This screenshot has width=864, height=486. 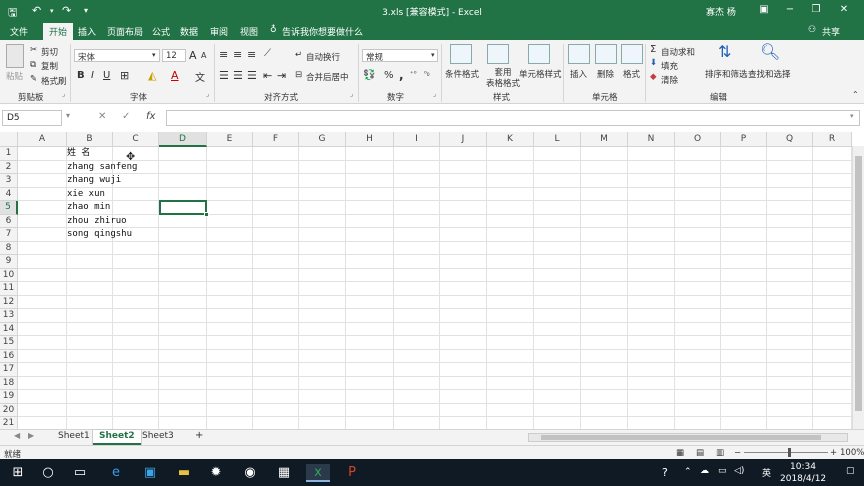 What do you see at coordinates (9, 343) in the screenshot?
I see `row-header-15: 15` at bounding box center [9, 343].